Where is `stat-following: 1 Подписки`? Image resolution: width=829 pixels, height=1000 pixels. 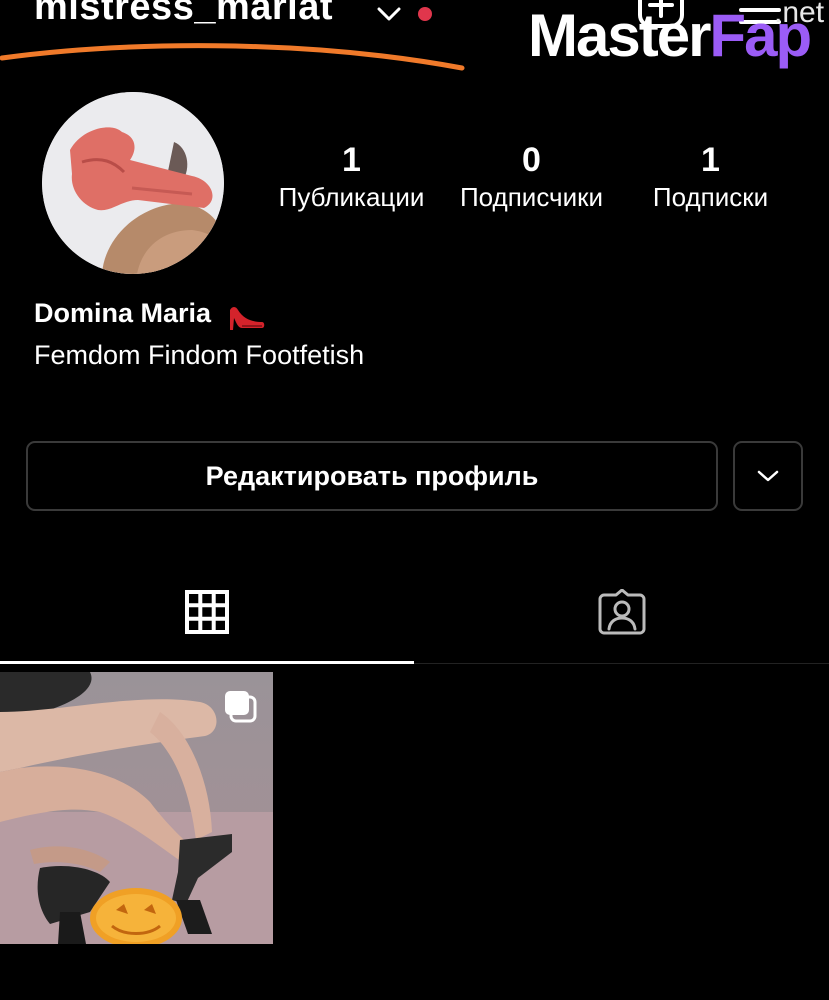
stat-following: 1 Подписки is located at coordinates (710, 177).